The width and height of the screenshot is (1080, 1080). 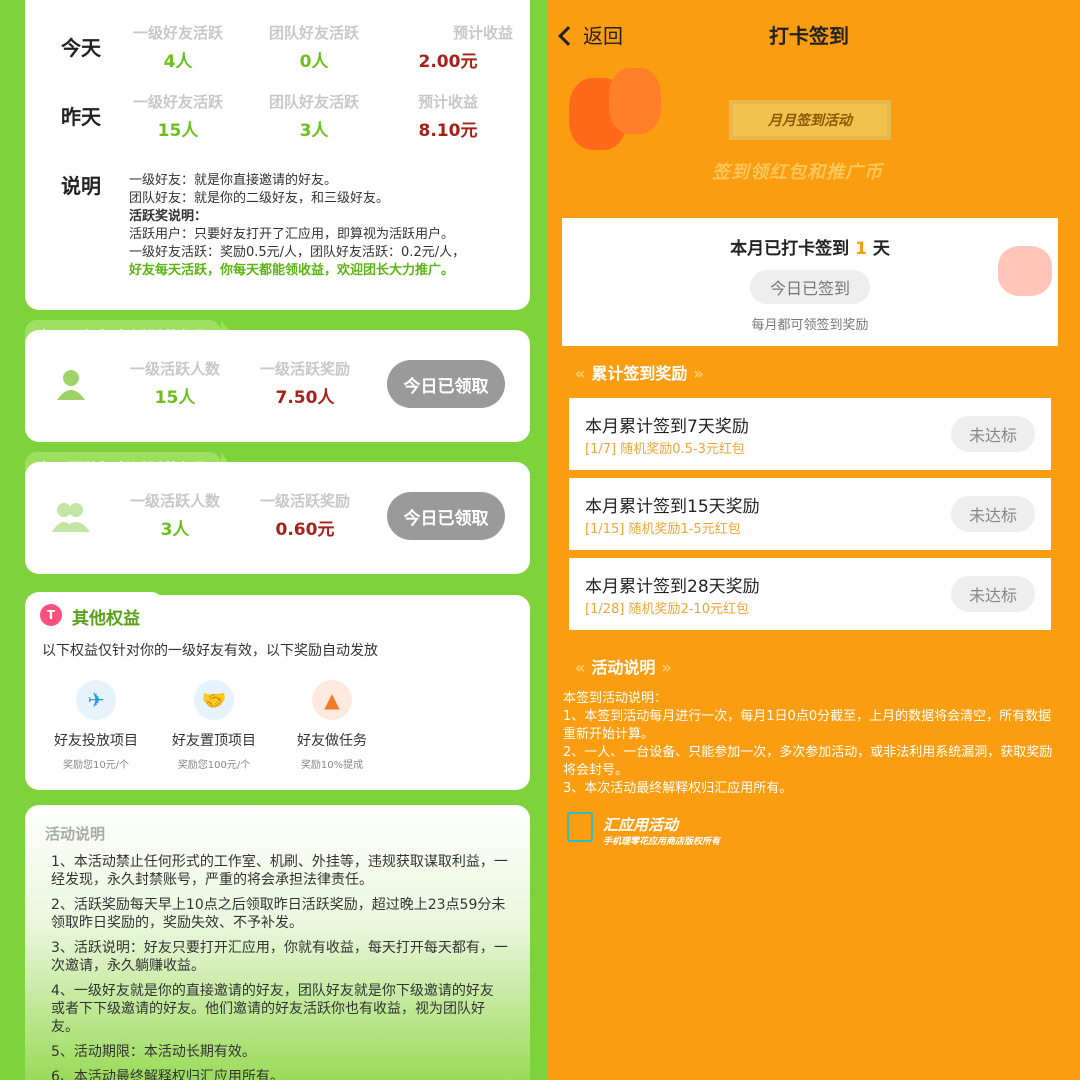 I want to click on users-icon, so click(x=71, y=517).